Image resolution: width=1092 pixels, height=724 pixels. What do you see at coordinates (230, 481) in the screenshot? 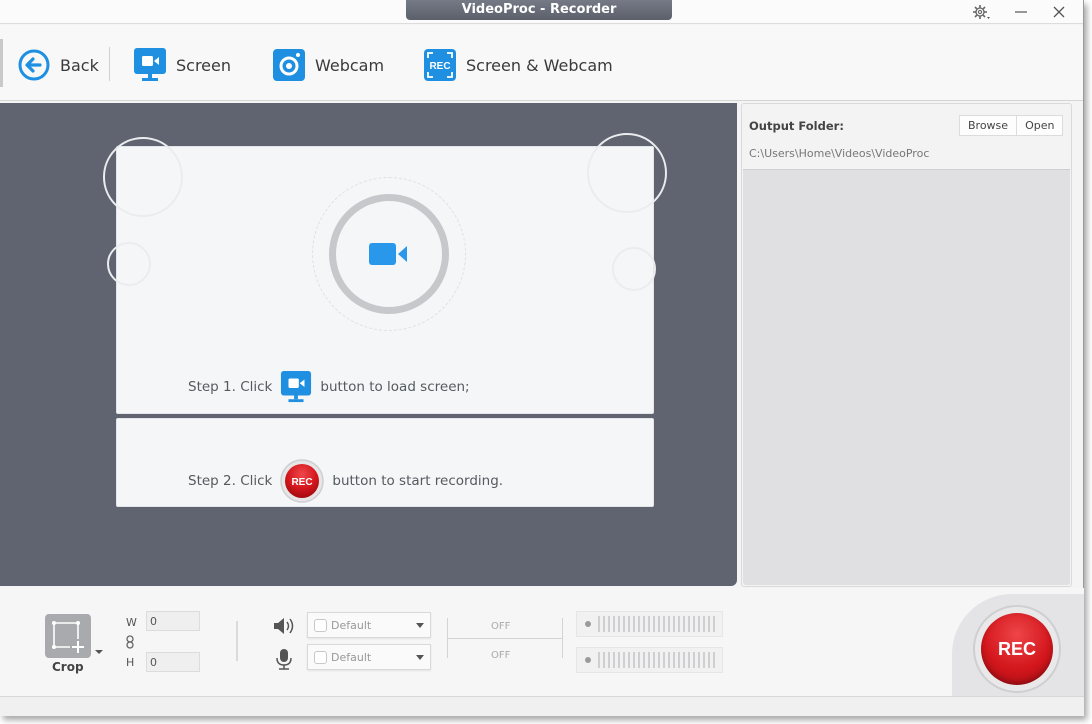
I see `step2-prefix: Step 2. Click` at bounding box center [230, 481].